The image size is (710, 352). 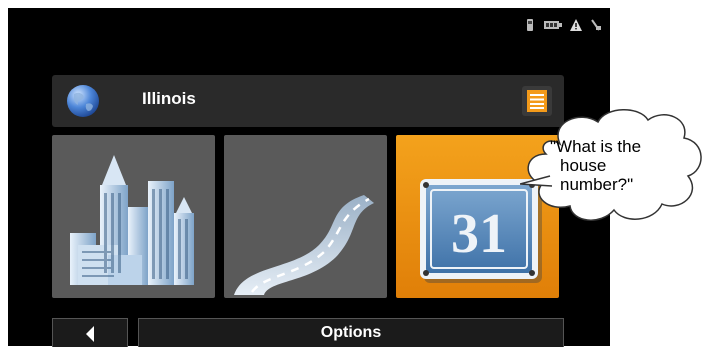 I want to click on city-icon, so click(x=132, y=220).